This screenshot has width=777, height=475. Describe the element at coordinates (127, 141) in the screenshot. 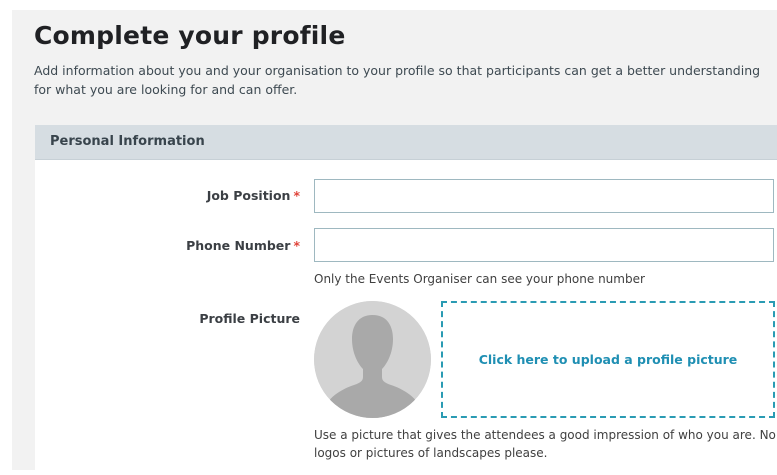

I see `section-title: Personal Information` at that location.